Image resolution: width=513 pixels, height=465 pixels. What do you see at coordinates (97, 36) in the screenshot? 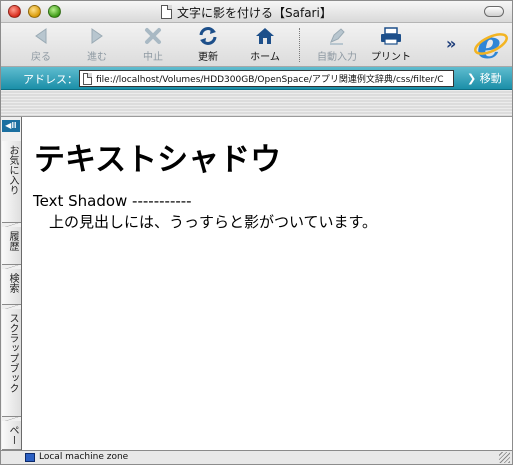
I see `forward-arrow-icon` at bounding box center [97, 36].